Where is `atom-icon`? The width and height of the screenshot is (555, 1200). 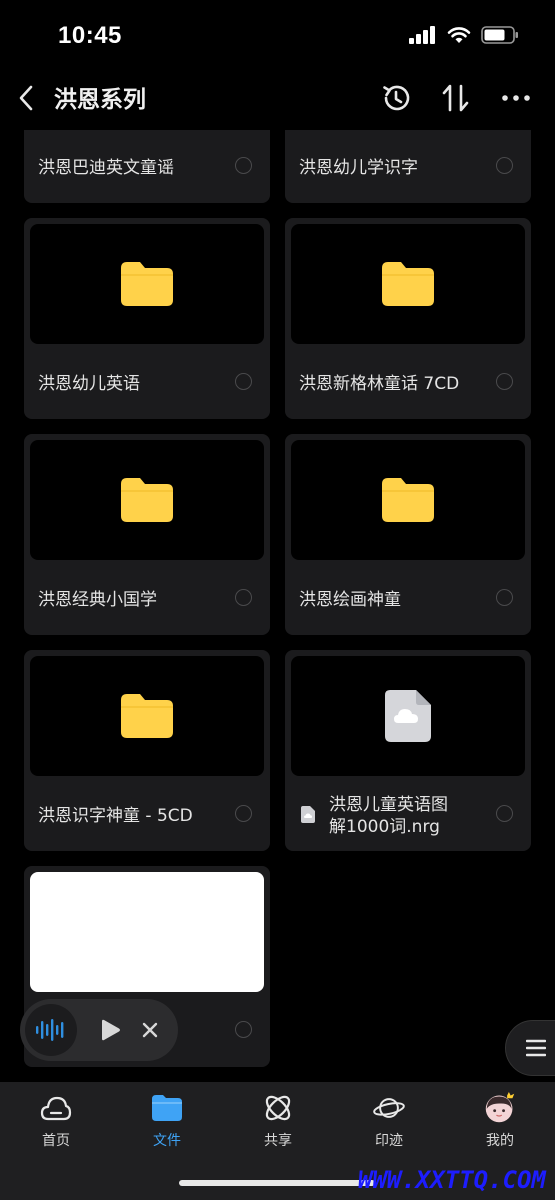
atom-icon is located at coordinates (278, 1108).